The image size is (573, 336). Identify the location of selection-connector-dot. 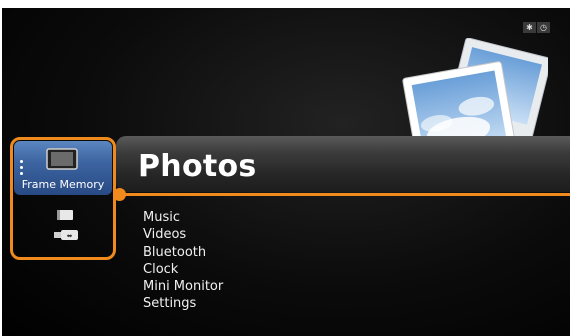
(119, 194).